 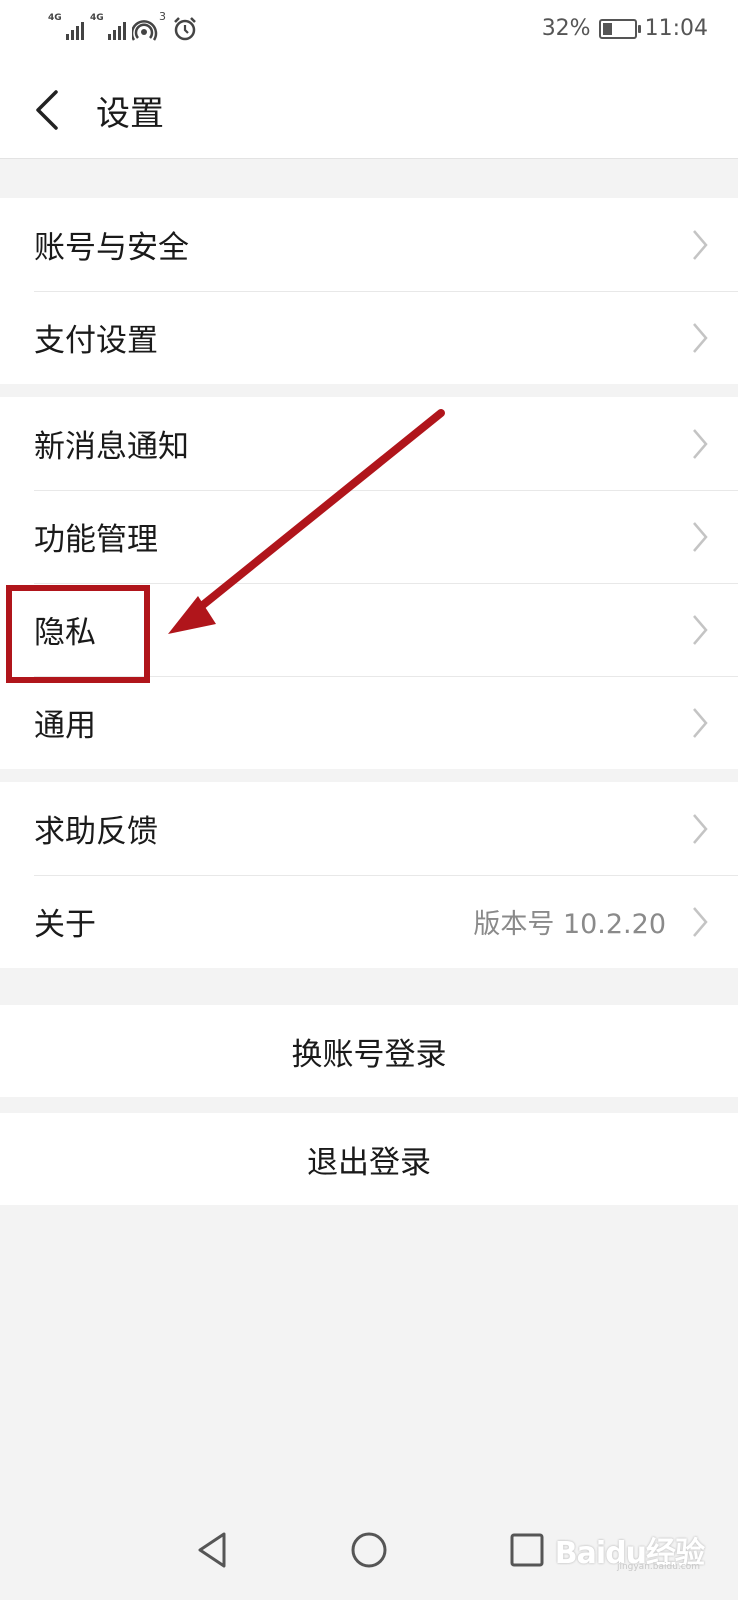 I want to click on switch-account-label: 换账号登录, so click(x=369, y=1054).